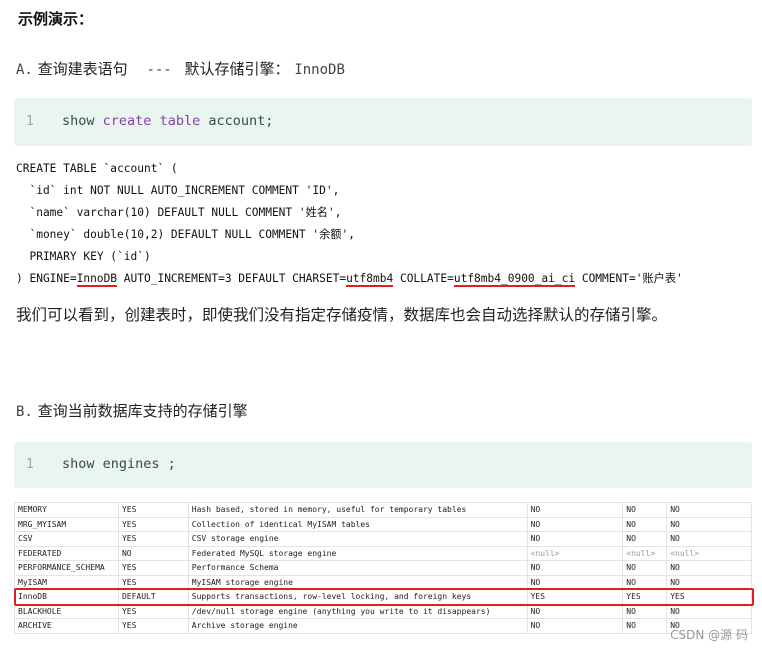 Image resolution: width=762 pixels, height=650 pixels. Describe the element at coordinates (357, 626) in the screenshot. I see `cell-comment: Archive storage engine` at that location.